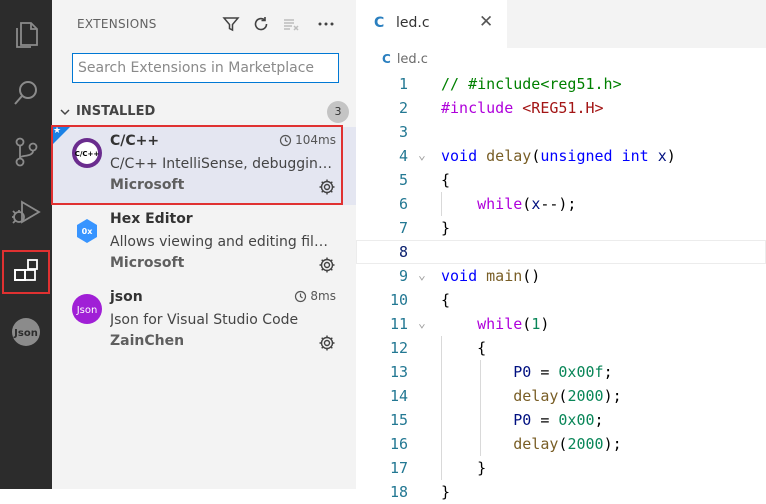 This screenshot has height=504, width=766. Describe the element at coordinates (405, 59) in the screenshot. I see `breadcrumb: Cled.c` at that location.